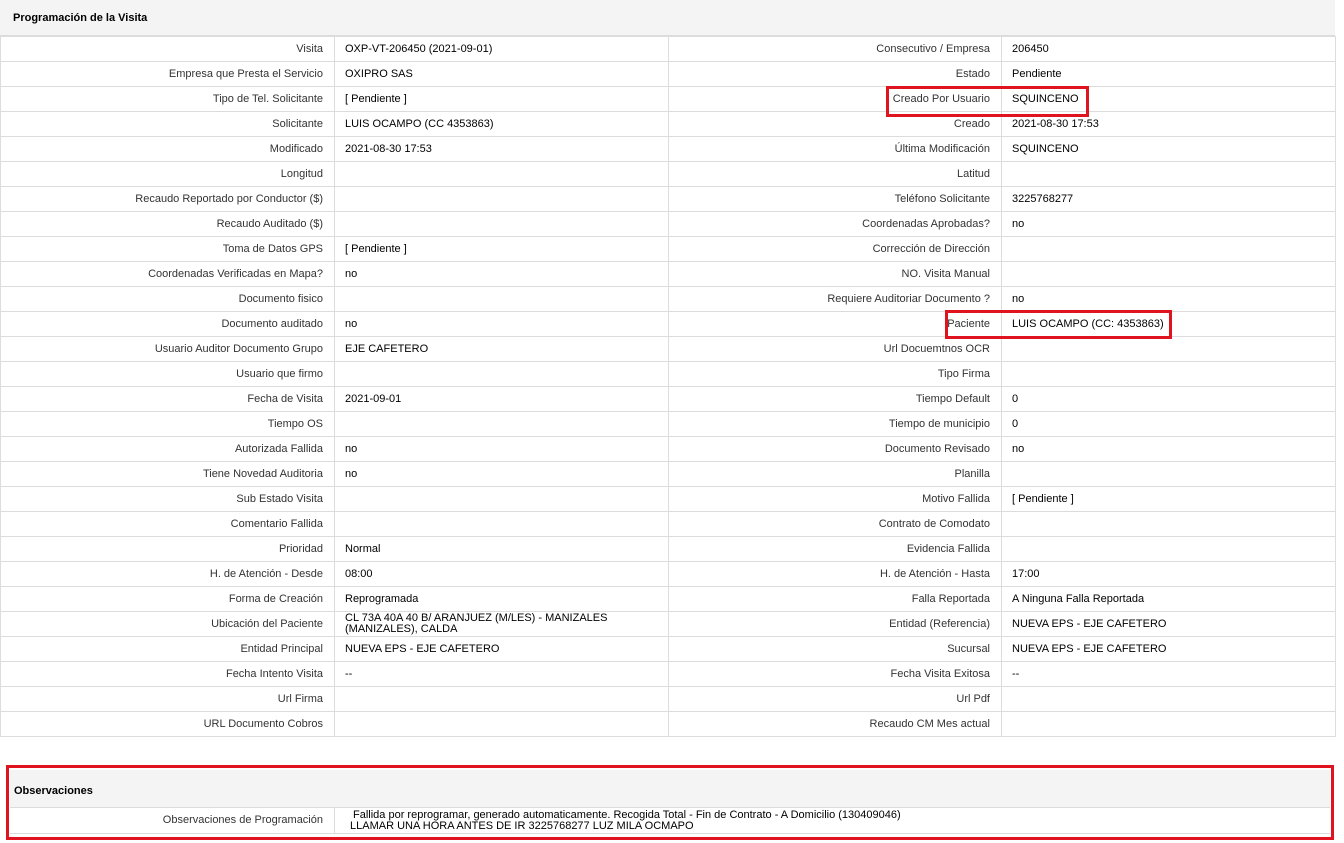 Image resolution: width=1344 pixels, height=843 pixels. What do you see at coordinates (167, 424) in the screenshot?
I see `field-label: Tiempo OS` at bounding box center [167, 424].